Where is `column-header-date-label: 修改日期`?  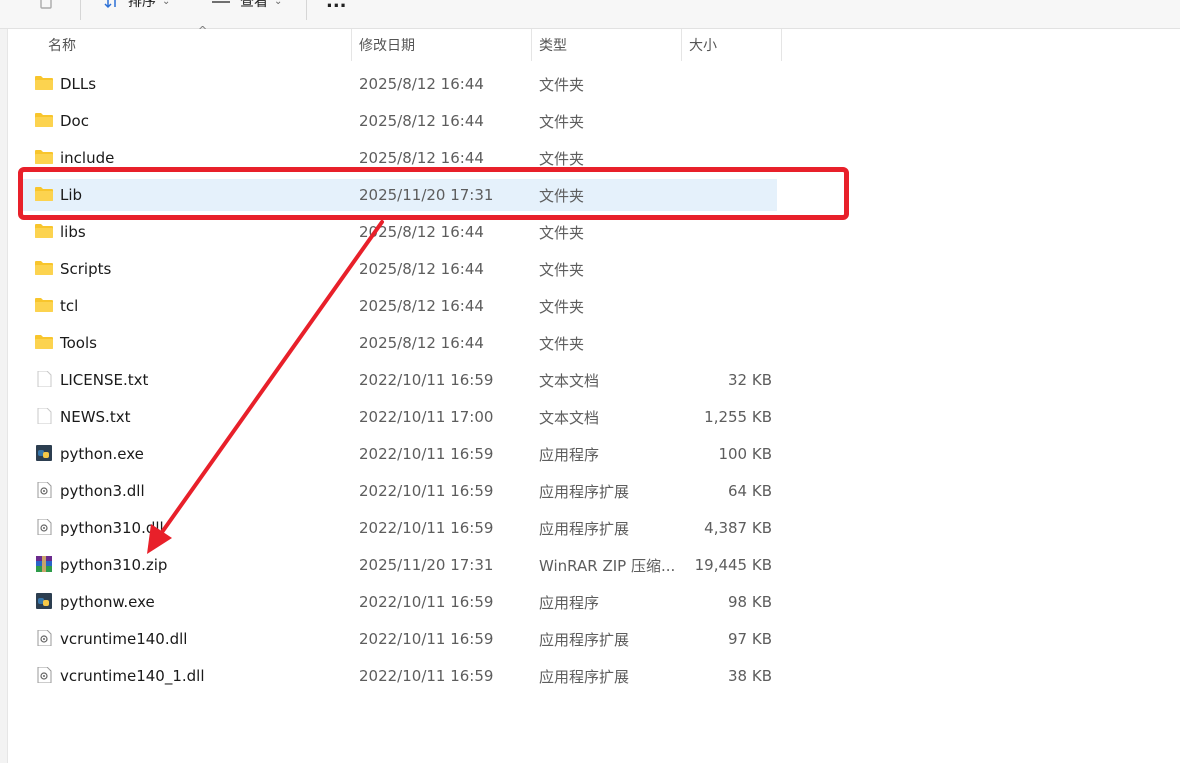
column-header-date-label: 修改日期 is located at coordinates (387, 46).